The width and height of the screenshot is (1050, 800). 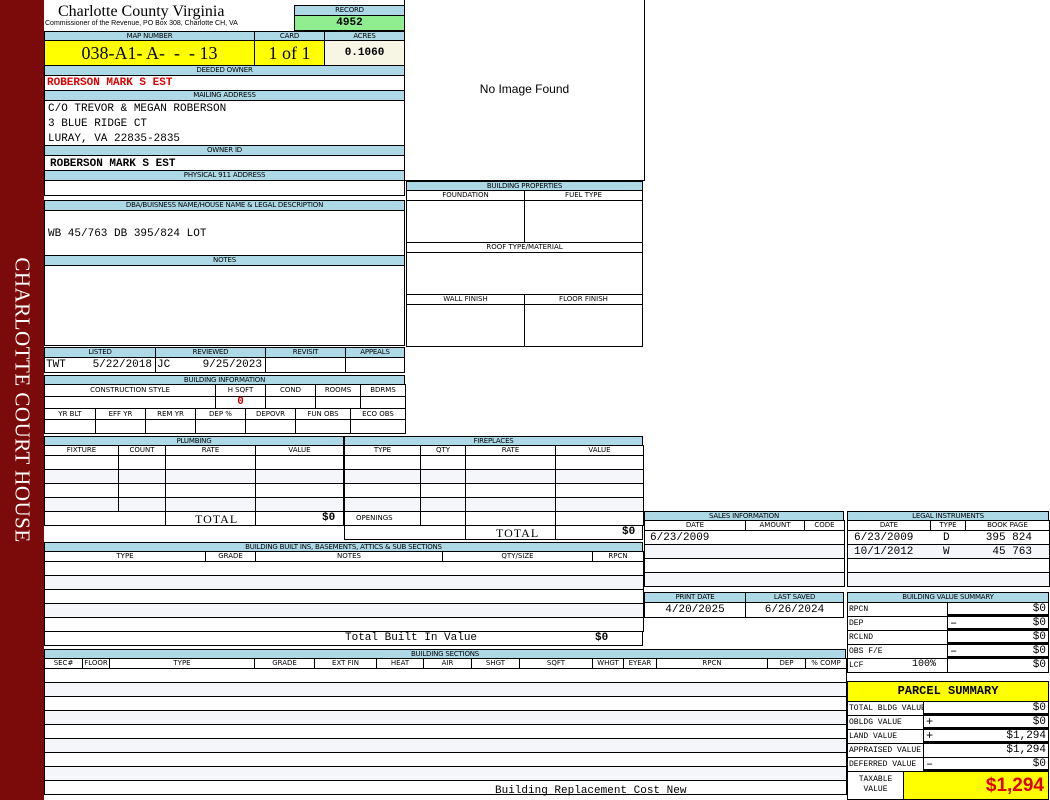 I want to click on taxable-value: $1,294, so click(x=976, y=785).